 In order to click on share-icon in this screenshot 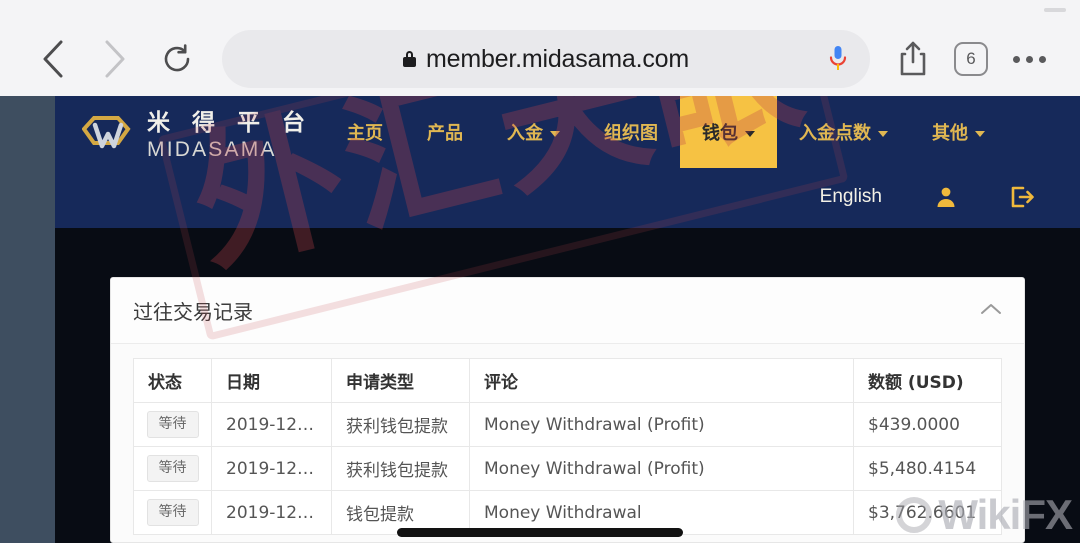, I will do `click(913, 58)`.